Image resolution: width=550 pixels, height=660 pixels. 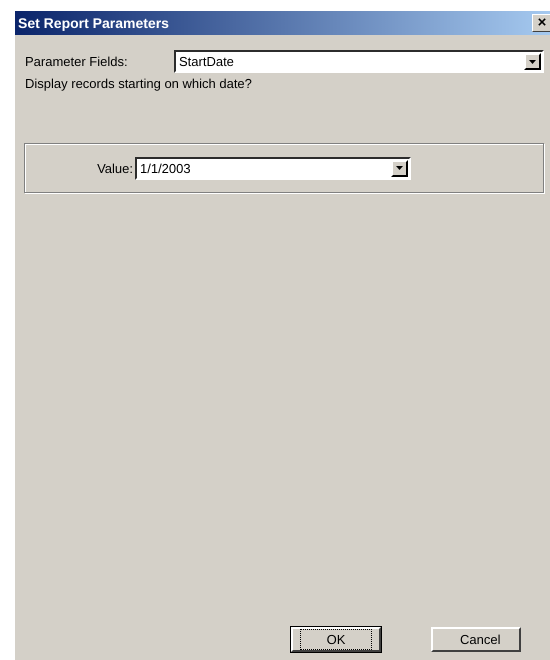 What do you see at coordinates (541, 23) in the screenshot?
I see `close-button: ×` at bounding box center [541, 23].